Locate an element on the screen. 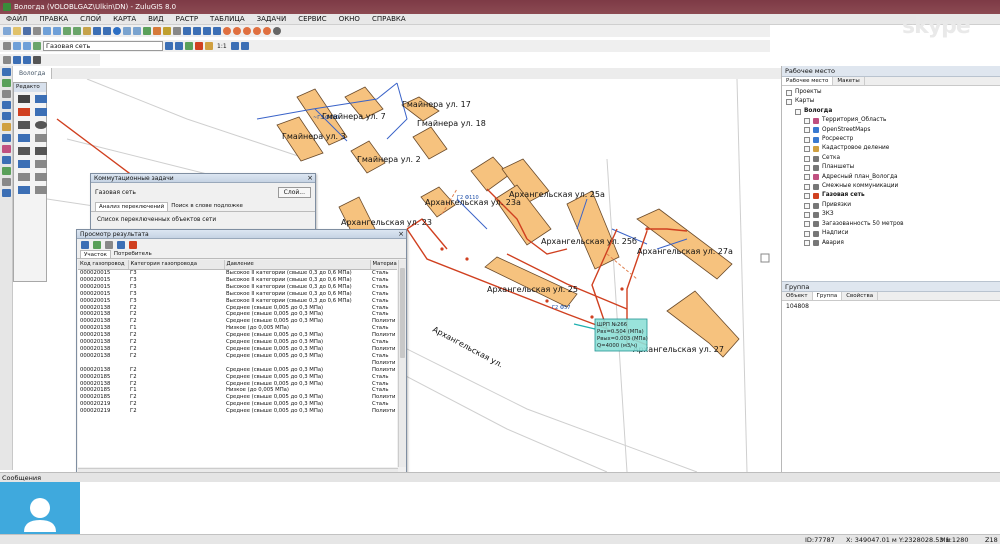 This screenshot has width=1000, height=546. table-row: 000020138 Г1 Низкое (до 0,005 МПа) Сталь is located at coordinates (237, 328).